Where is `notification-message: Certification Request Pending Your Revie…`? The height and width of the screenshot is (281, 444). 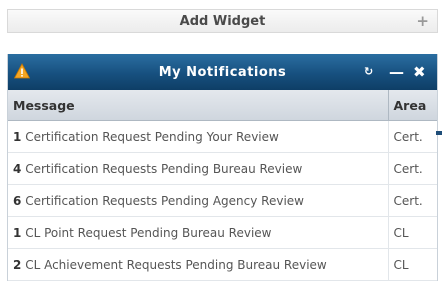 notification-message: Certification Request Pending Your Revie… is located at coordinates (152, 137).